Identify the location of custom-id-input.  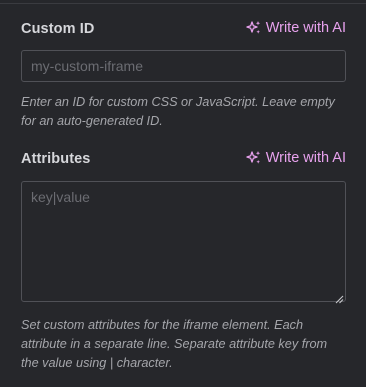
(183, 66).